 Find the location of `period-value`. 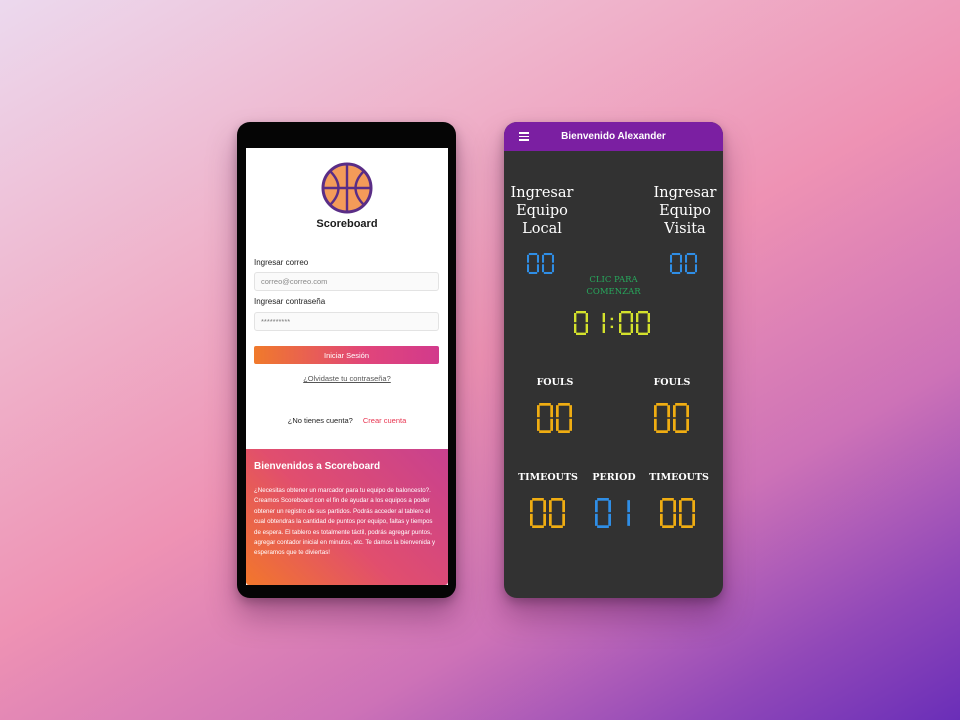

period-value is located at coordinates (614, 513).